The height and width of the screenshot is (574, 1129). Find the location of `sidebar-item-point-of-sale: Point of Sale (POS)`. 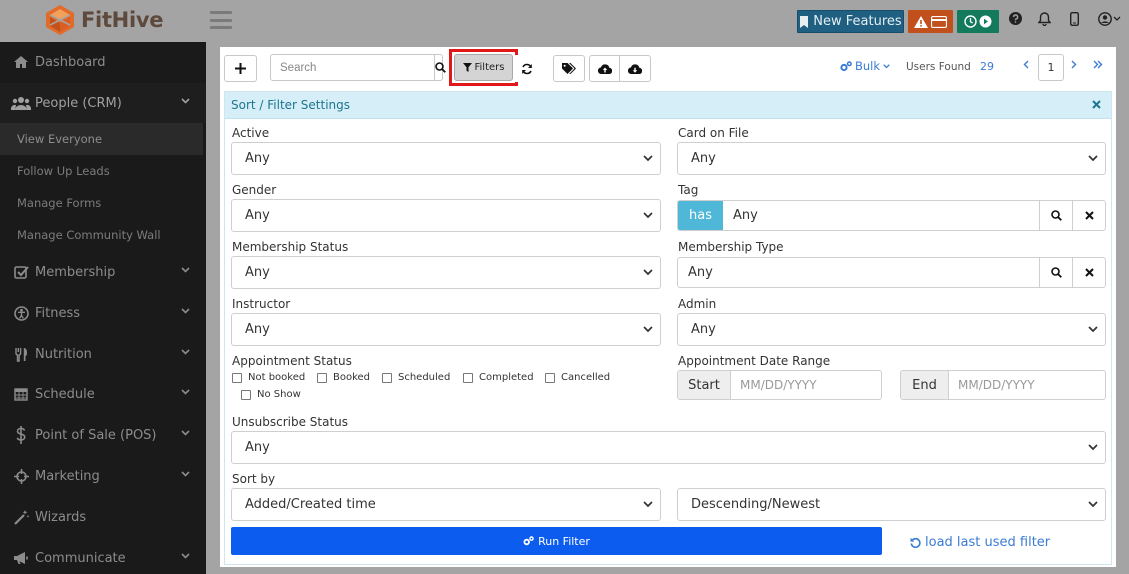

sidebar-item-point-of-sale: Point of Sale (POS) is located at coordinates (103, 435).